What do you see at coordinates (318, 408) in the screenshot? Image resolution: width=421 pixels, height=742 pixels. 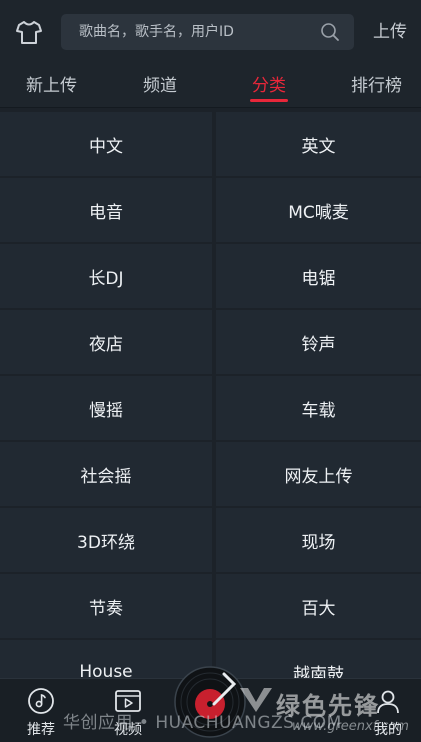 I see `category-item: 车载` at bounding box center [318, 408].